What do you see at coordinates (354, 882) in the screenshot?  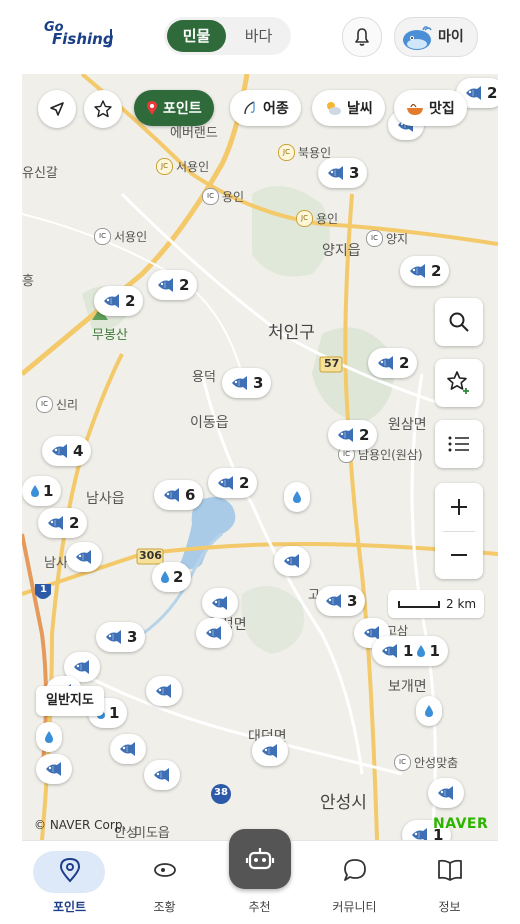 I see `tab-community: 커뮤니티` at bounding box center [354, 882].